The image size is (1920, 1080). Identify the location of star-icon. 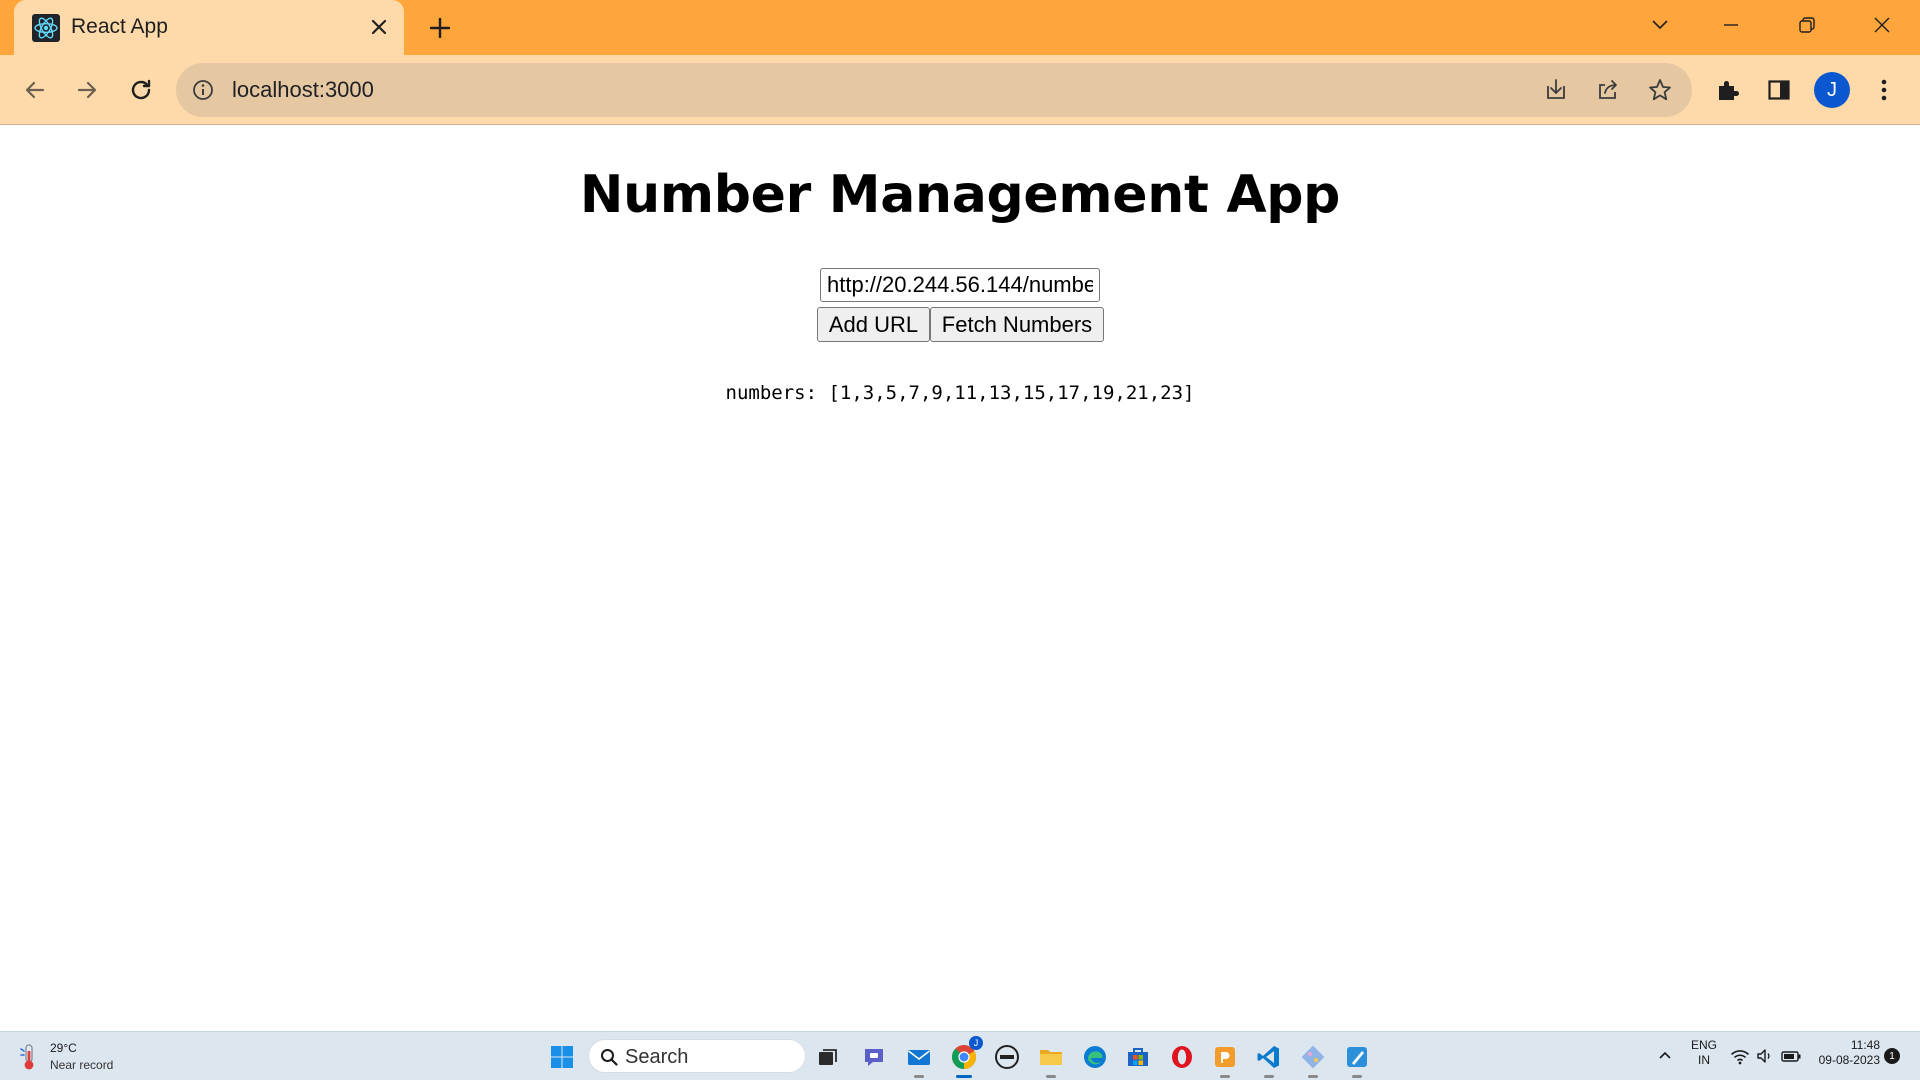
(1660, 90).